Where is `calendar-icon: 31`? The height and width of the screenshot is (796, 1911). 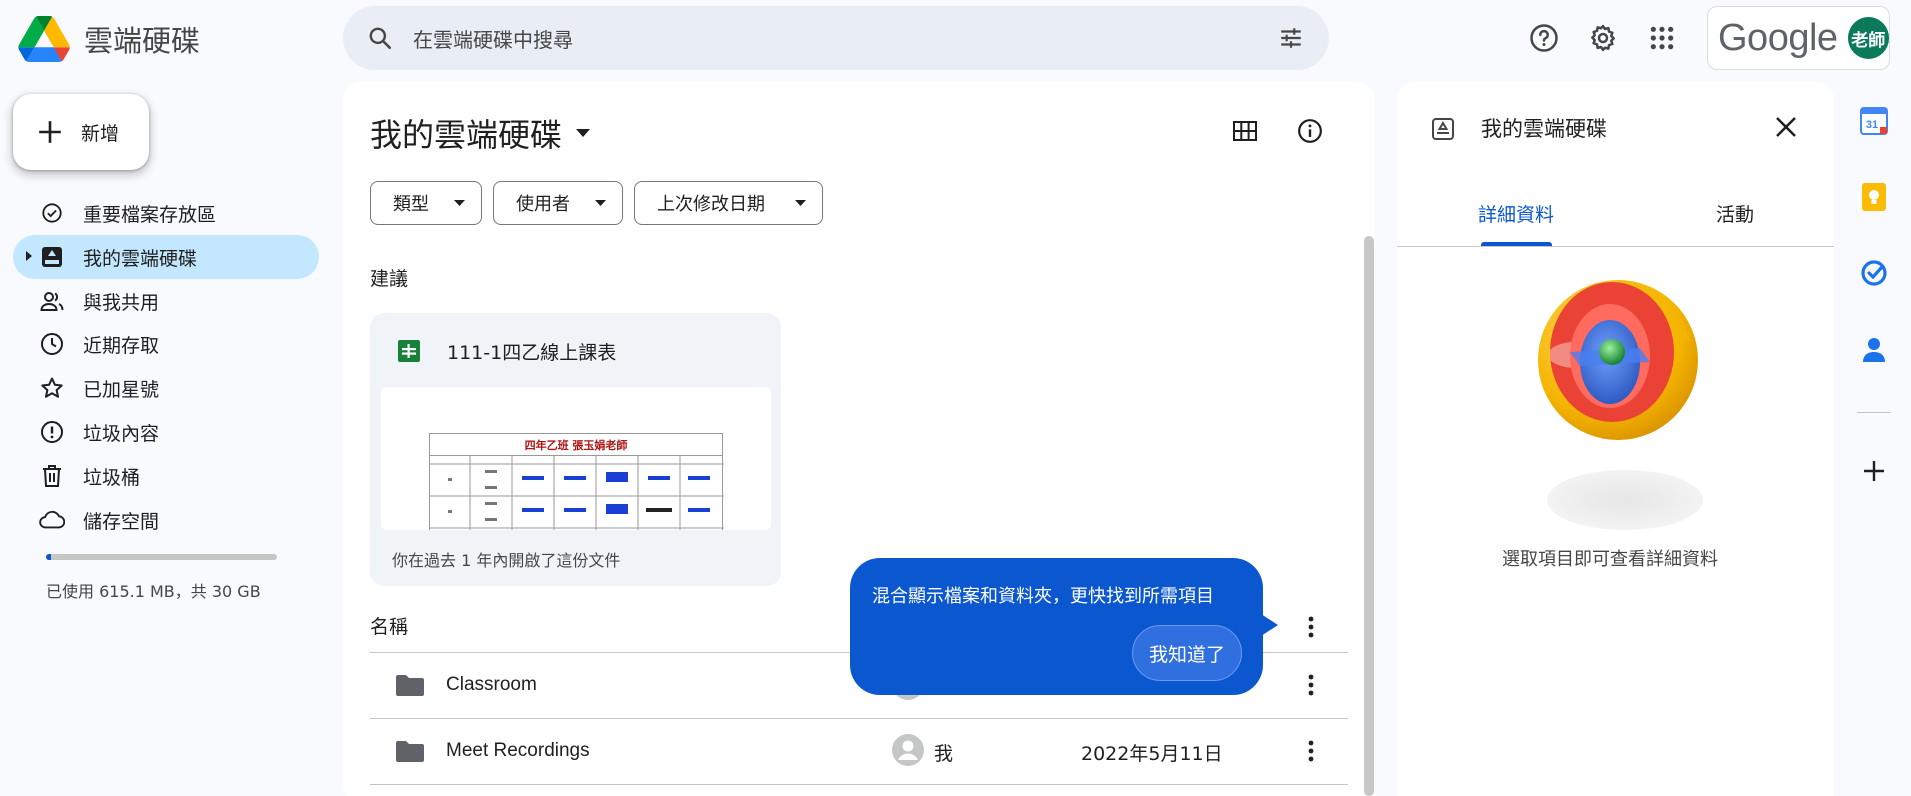
calendar-icon: 31 is located at coordinates (1874, 121).